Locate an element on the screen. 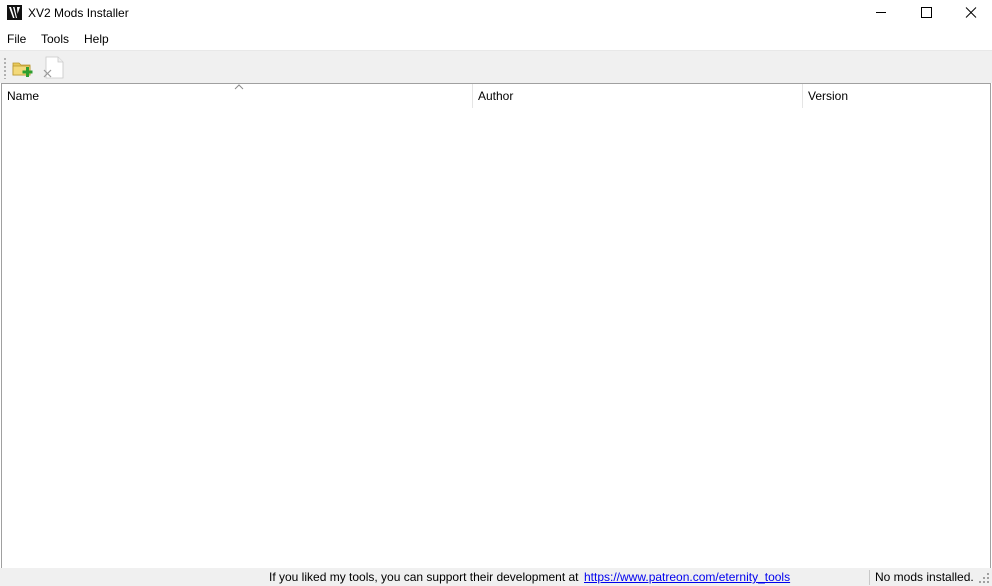  maximize-icon is located at coordinates (926, 12).